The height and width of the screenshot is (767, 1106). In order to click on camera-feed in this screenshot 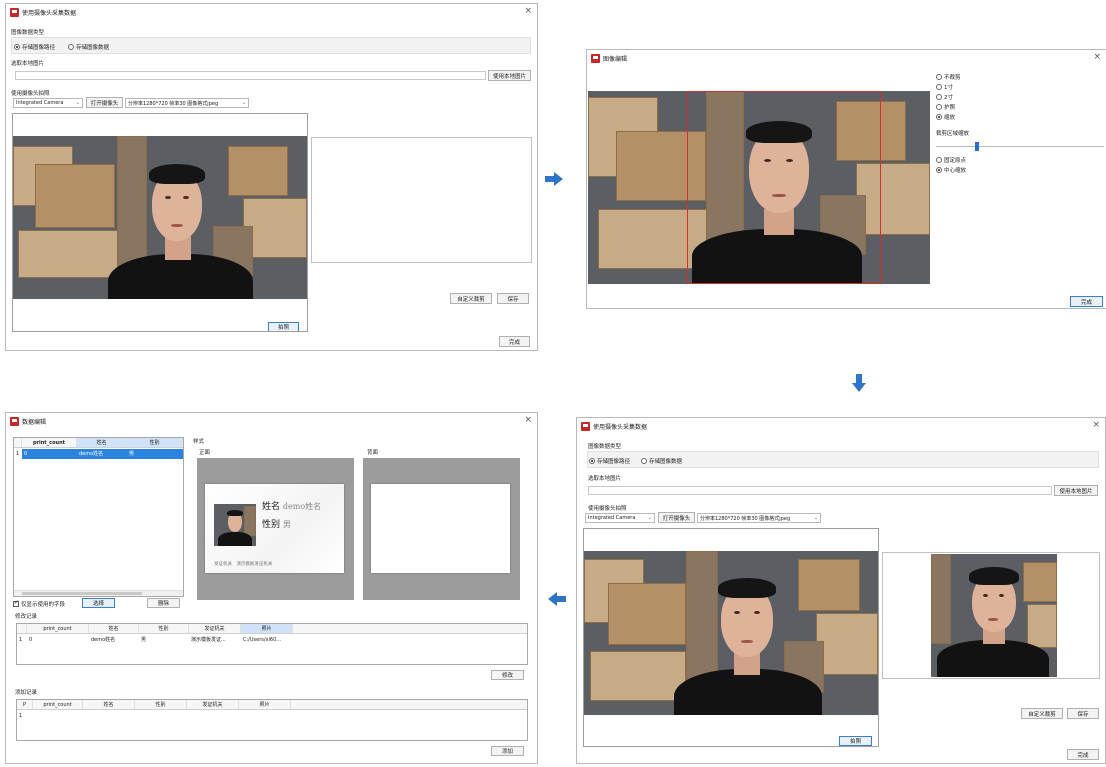, I will do `click(731, 633)`.